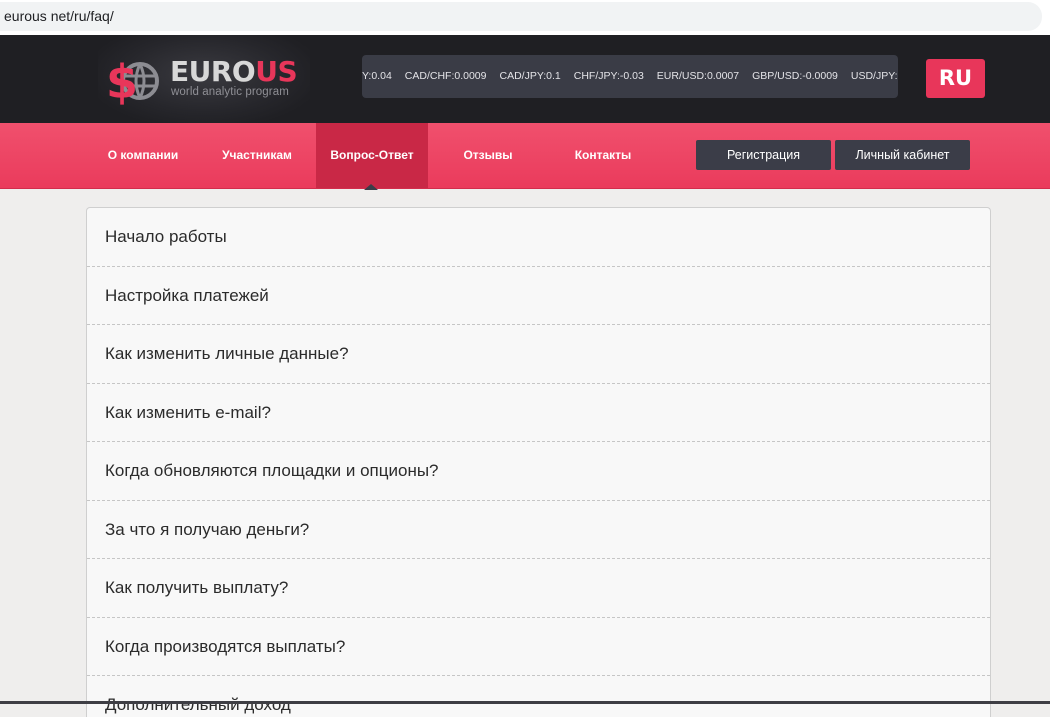  Describe the element at coordinates (538, 296) in the screenshot. I see `faq-item-payment-settings: Настройка платежей` at that location.